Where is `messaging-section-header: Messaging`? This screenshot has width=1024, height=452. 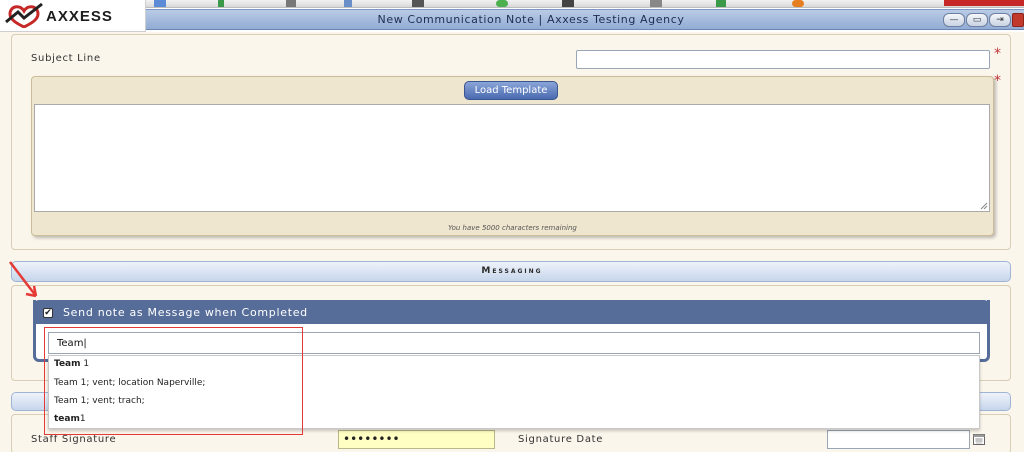 messaging-section-header: Messaging is located at coordinates (511, 271).